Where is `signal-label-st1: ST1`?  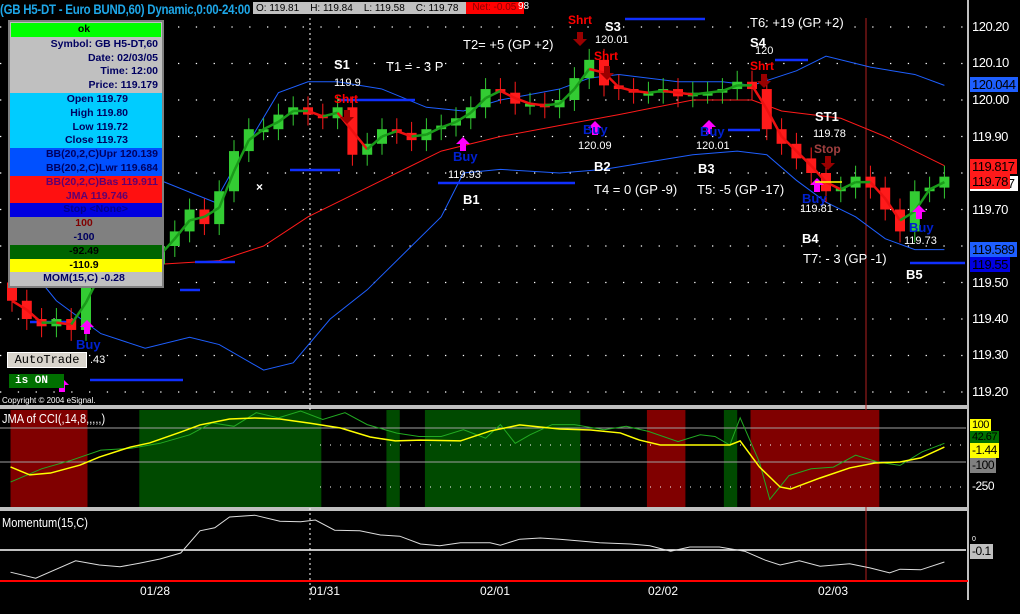 signal-label-st1: ST1 is located at coordinates (827, 116).